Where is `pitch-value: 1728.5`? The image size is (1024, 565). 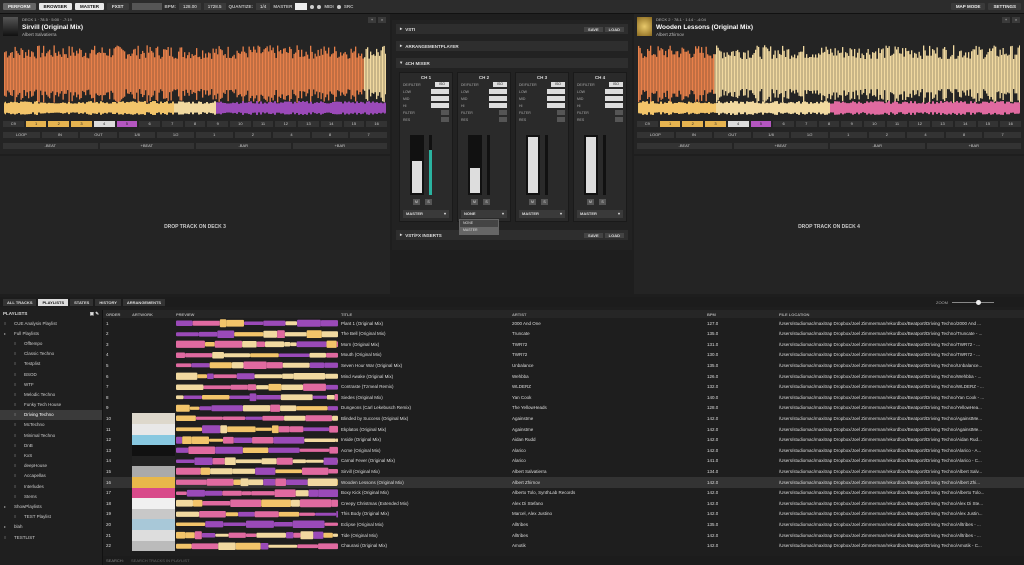
pitch-value: 1728.5 is located at coordinates (214, 6).